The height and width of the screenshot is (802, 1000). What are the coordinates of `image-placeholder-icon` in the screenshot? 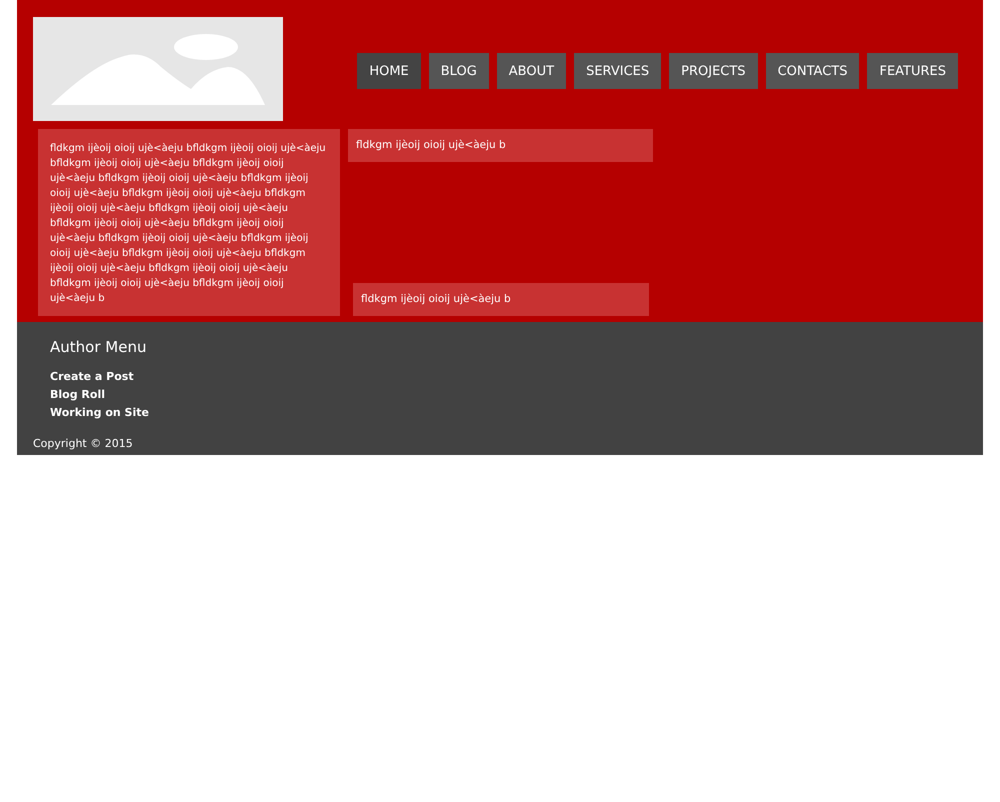 It's located at (158, 69).